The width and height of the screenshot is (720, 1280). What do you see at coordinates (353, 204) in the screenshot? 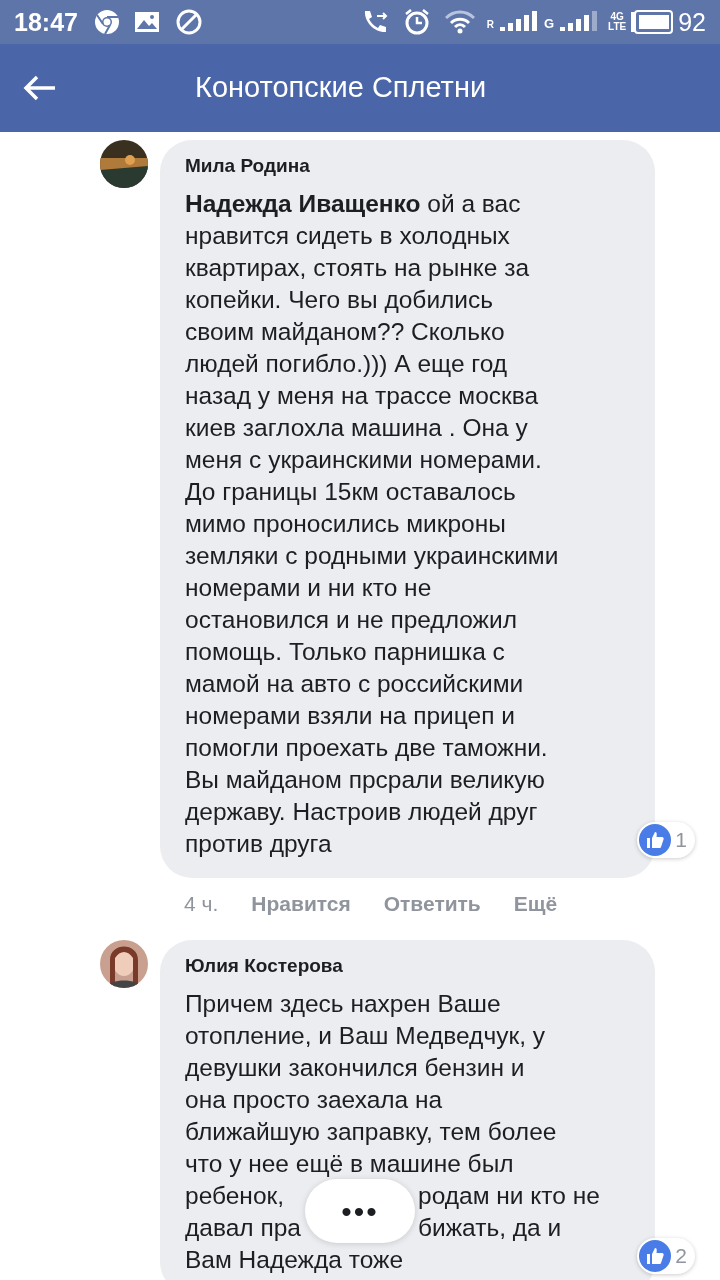
I see `comment-text-line: Надежда Иващенко ой а вас` at bounding box center [353, 204].